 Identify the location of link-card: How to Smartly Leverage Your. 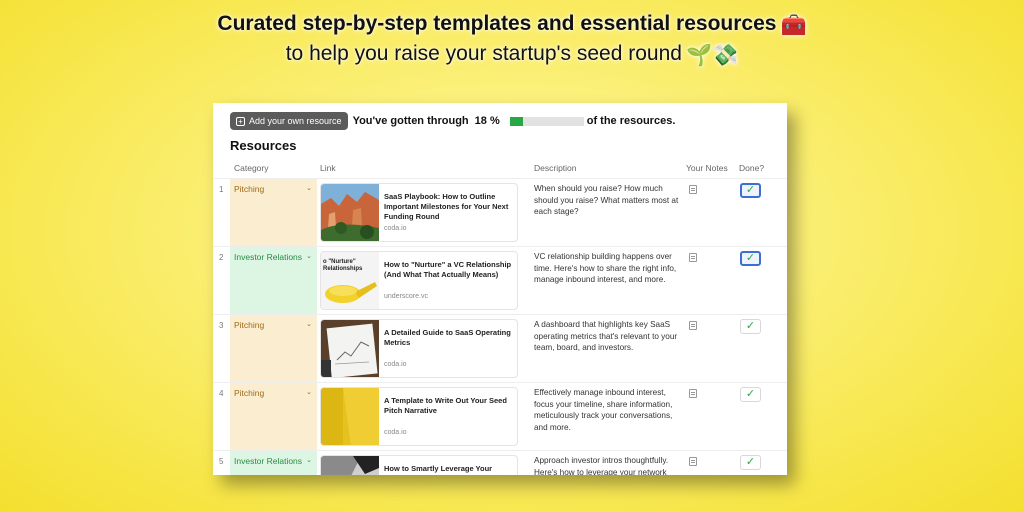
(419, 465).